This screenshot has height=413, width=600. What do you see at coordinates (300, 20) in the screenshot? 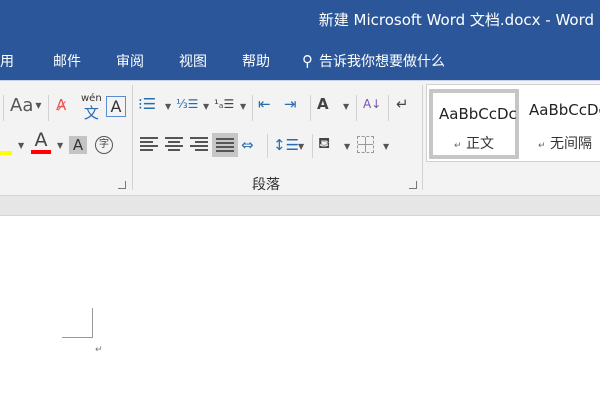
I see `title-bar: 新建 Microsoft Word 文档.docx - Word` at bounding box center [300, 20].